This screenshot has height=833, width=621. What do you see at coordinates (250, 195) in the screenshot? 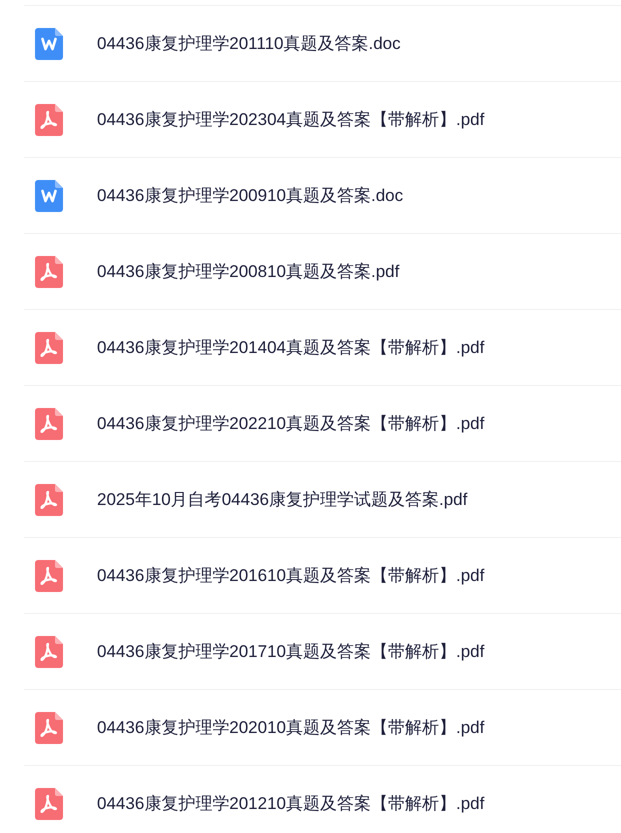
I see `file-name: 04436康复护理学200910真题及答案.doc` at bounding box center [250, 195].